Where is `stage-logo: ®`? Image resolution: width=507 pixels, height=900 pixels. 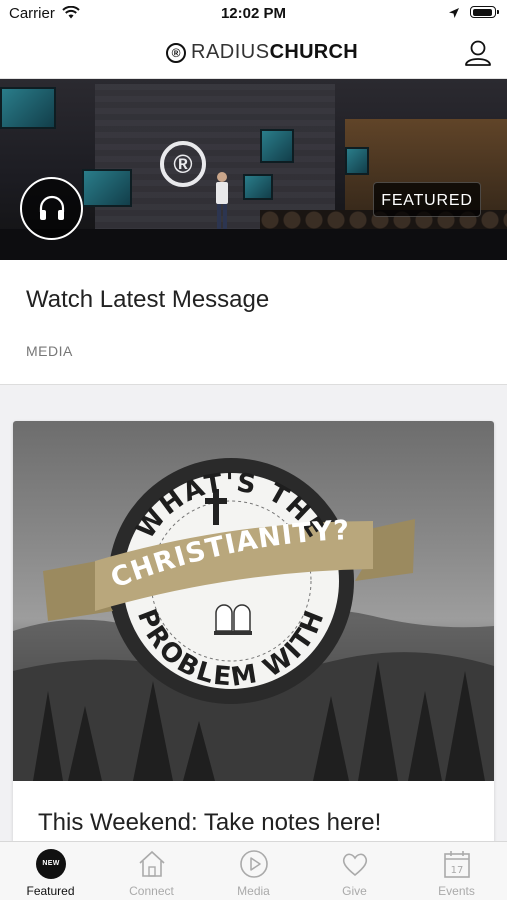
stage-logo: ® is located at coordinates (183, 164).